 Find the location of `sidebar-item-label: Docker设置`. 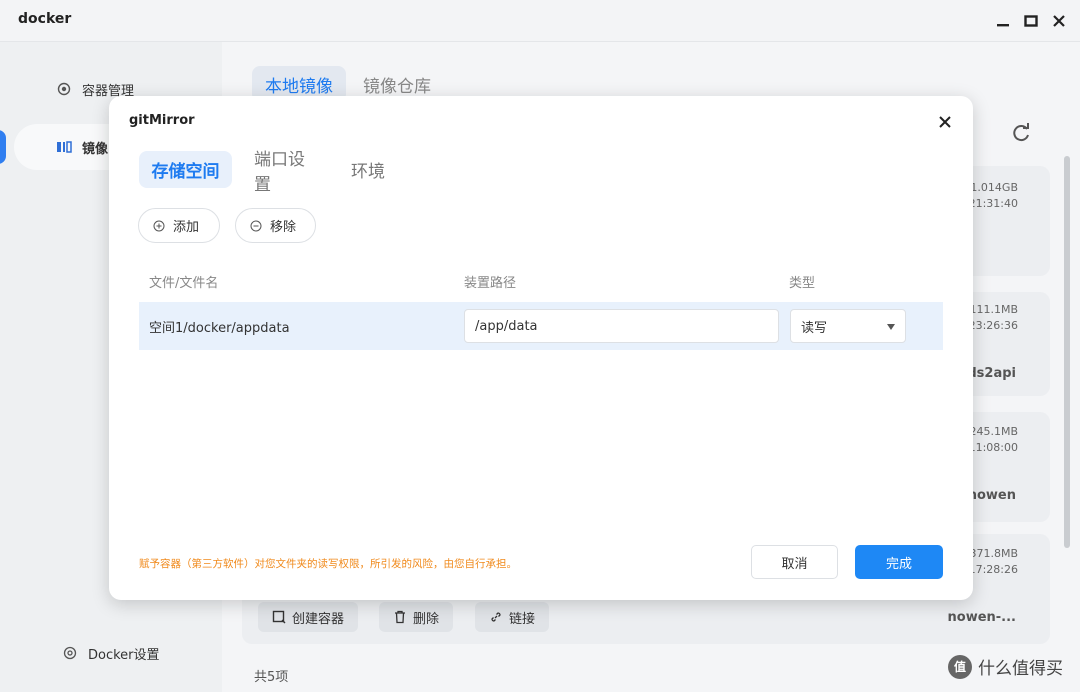

sidebar-item-label: Docker设置 is located at coordinates (124, 655).